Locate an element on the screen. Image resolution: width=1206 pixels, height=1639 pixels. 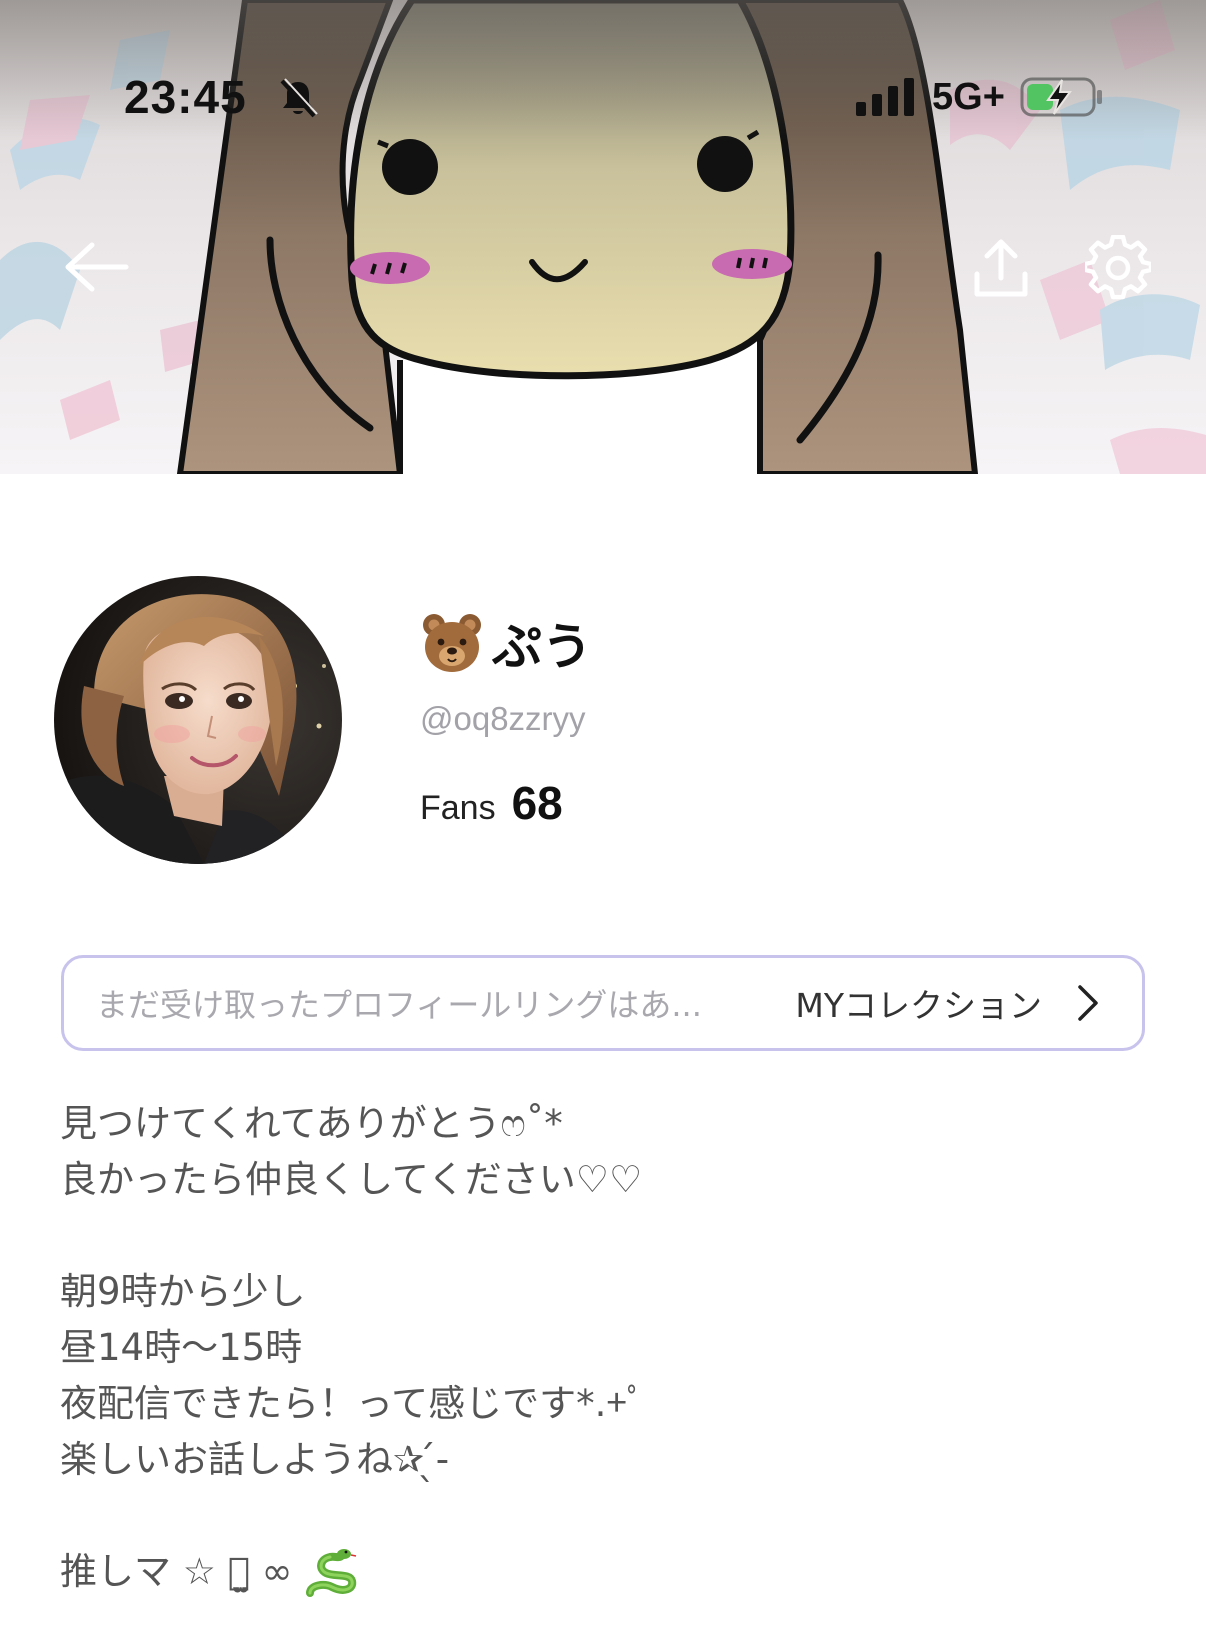
settings-button is located at coordinates (1118, 268).